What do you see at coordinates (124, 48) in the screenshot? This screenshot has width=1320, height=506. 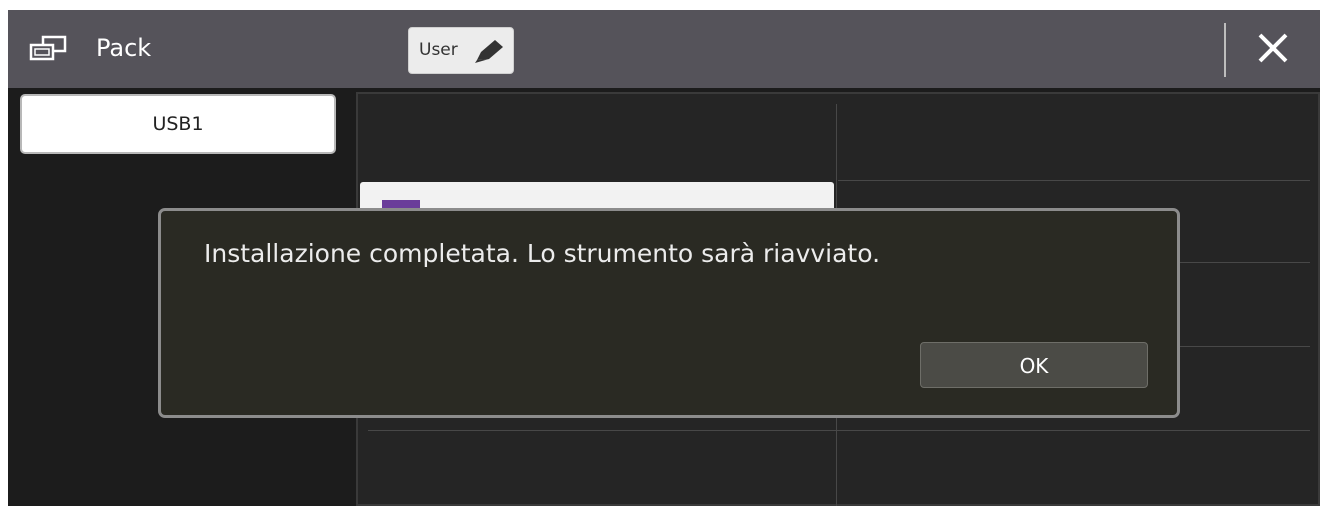 I see `page-title: Pack` at bounding box center [124, 48].